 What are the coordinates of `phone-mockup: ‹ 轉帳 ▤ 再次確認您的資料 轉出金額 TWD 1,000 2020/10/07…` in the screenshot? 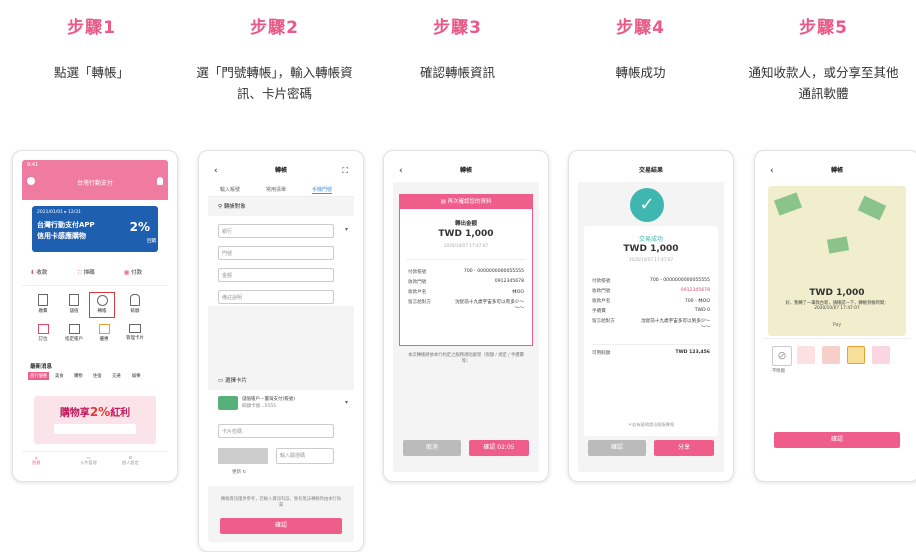 It's located at (466, 316).